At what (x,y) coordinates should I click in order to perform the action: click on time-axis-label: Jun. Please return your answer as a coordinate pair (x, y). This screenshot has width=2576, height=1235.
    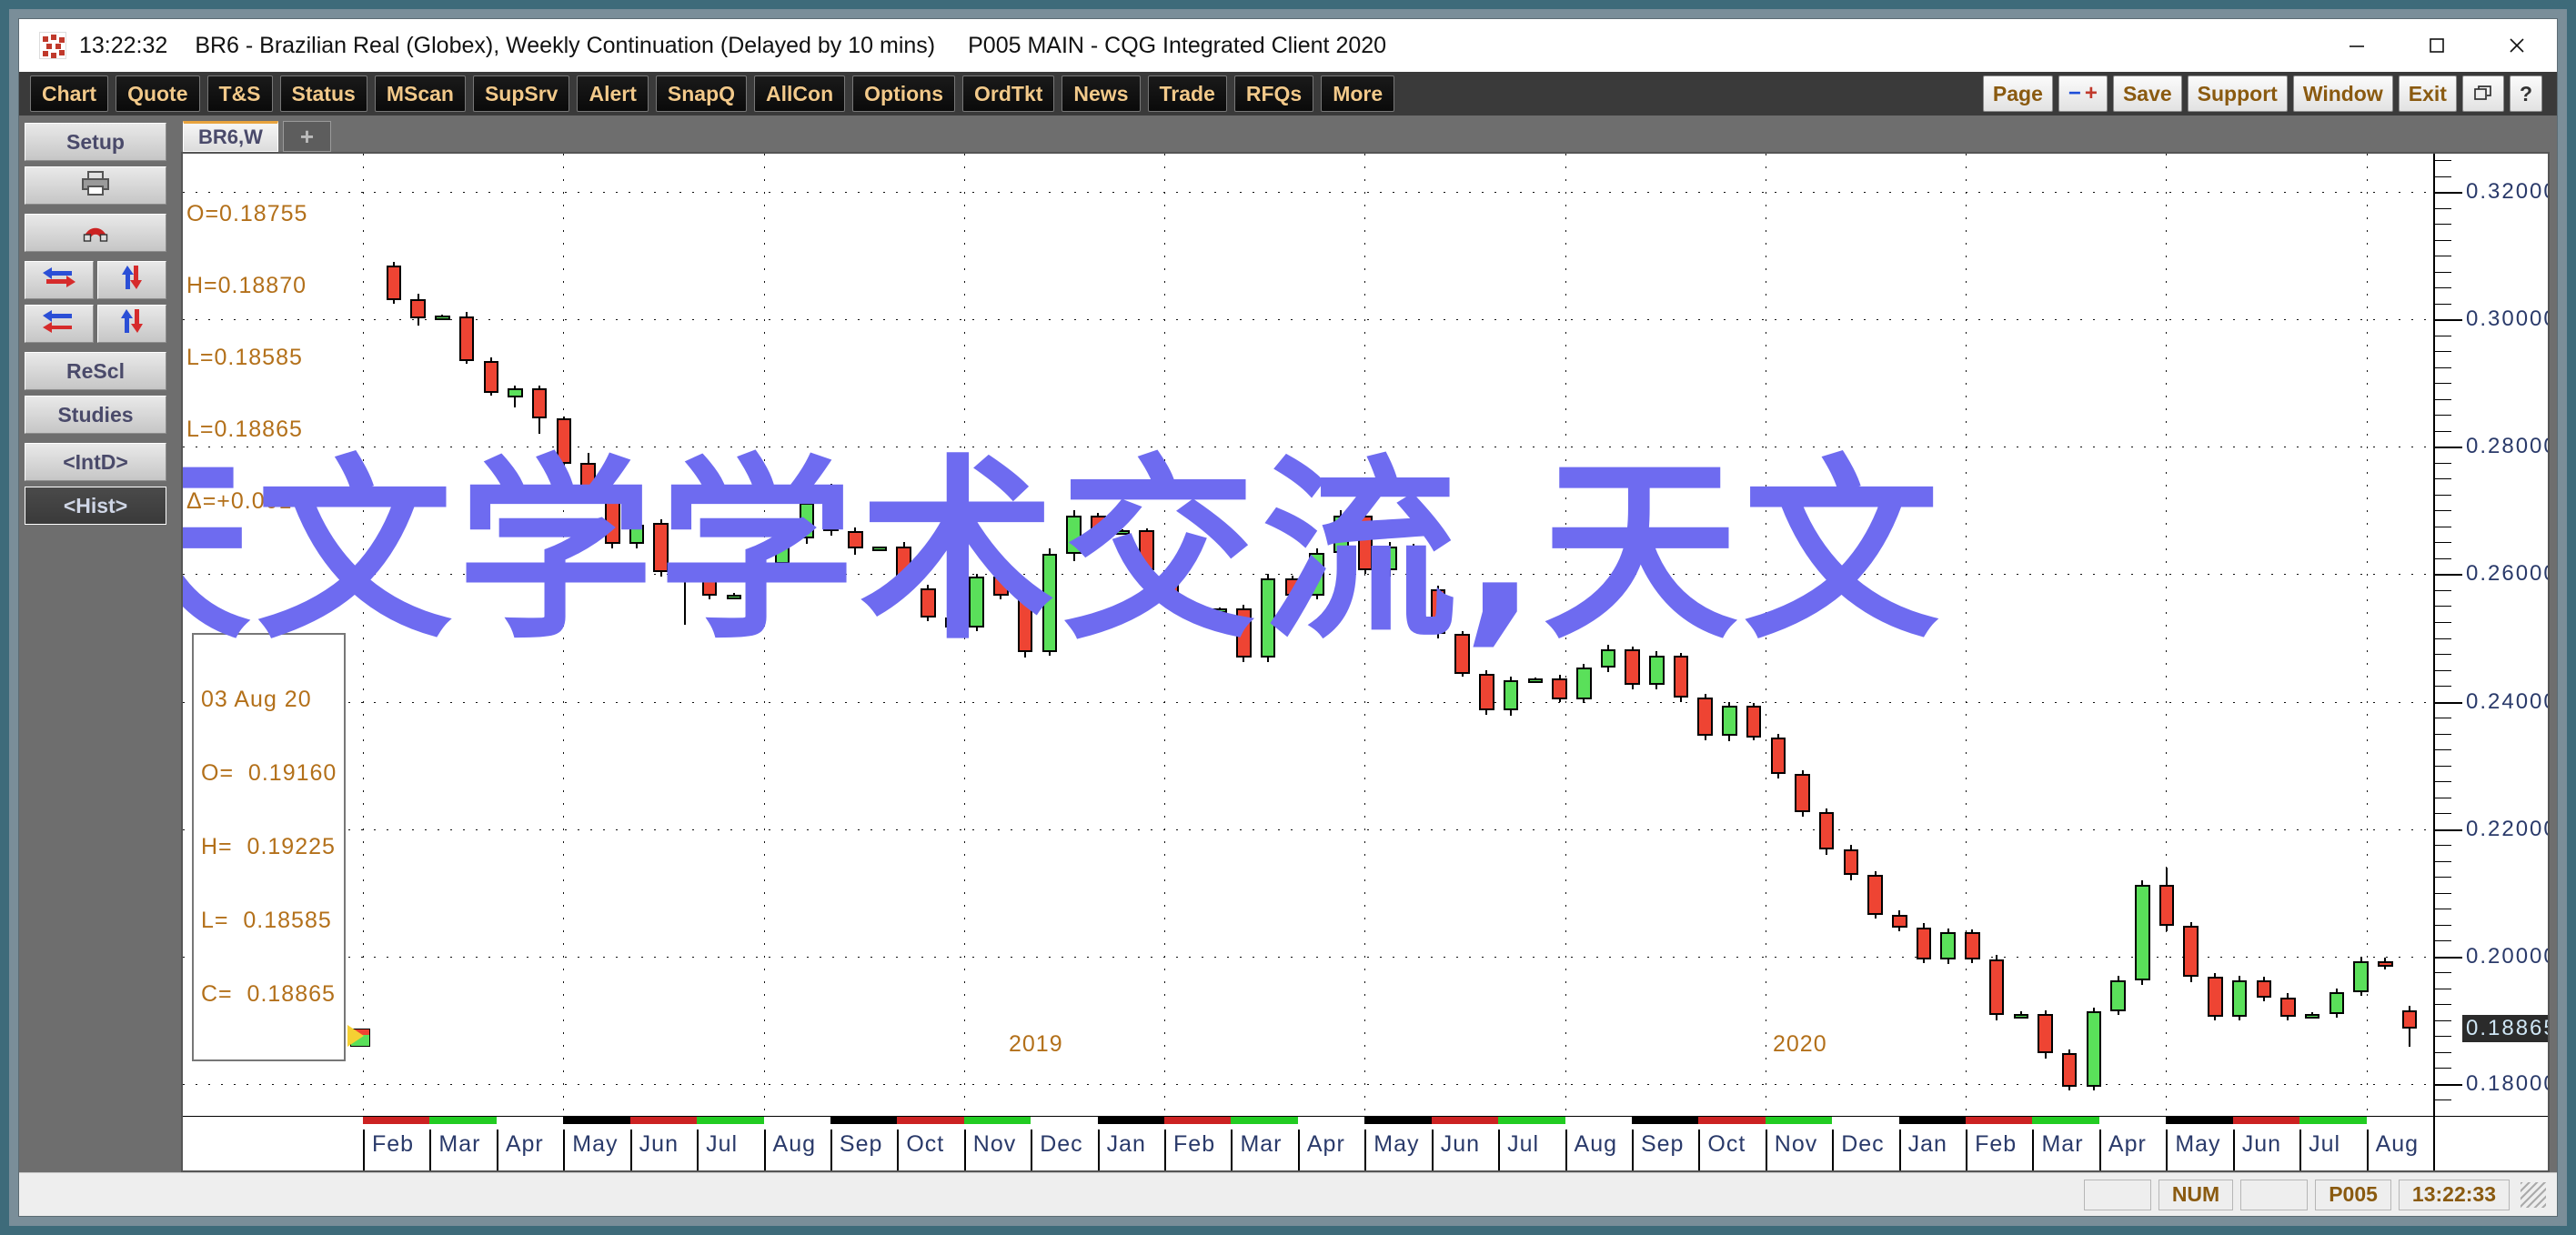
    Looking at the image, I should click on (2261, 1144).